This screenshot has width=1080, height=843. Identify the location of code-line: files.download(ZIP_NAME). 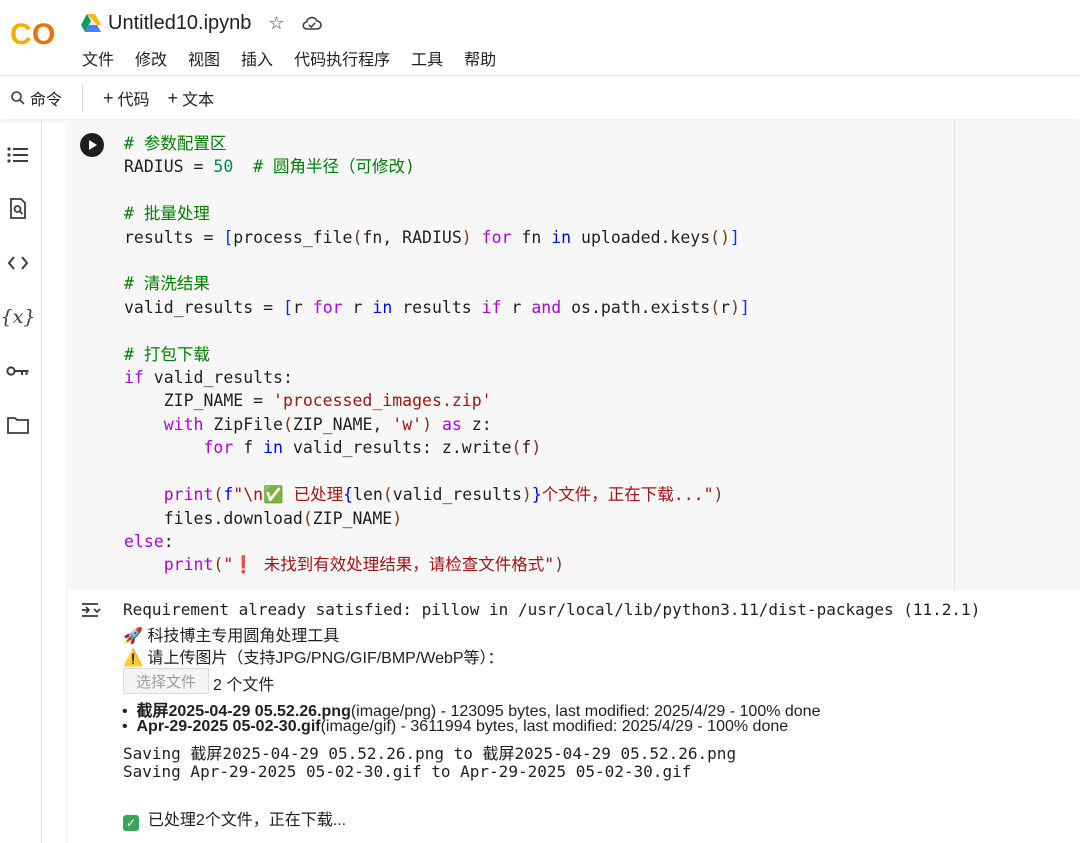
(263, 518).